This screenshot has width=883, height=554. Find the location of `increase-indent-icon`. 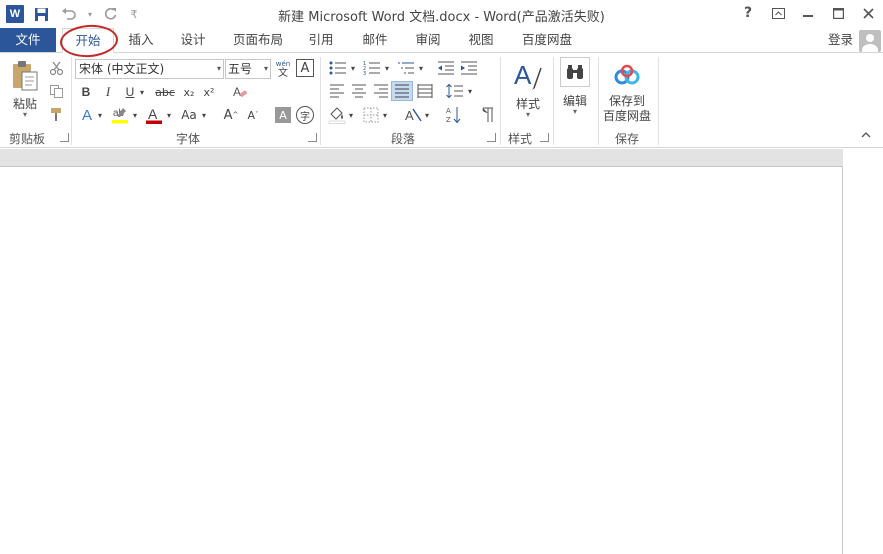

increase-indent-icon is located at coordinates (469, 68).